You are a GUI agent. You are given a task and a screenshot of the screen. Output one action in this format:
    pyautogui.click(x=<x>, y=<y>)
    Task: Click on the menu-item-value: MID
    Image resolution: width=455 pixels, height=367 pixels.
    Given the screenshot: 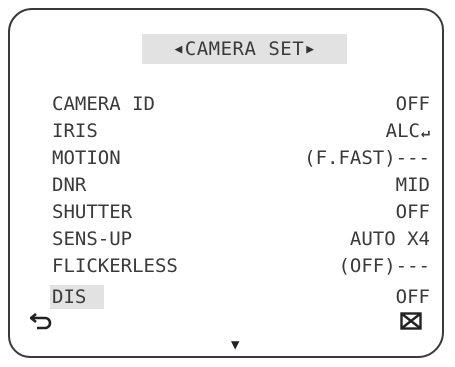 What is the action you would take?
    pyautogui.click(x=412, y=185)
    